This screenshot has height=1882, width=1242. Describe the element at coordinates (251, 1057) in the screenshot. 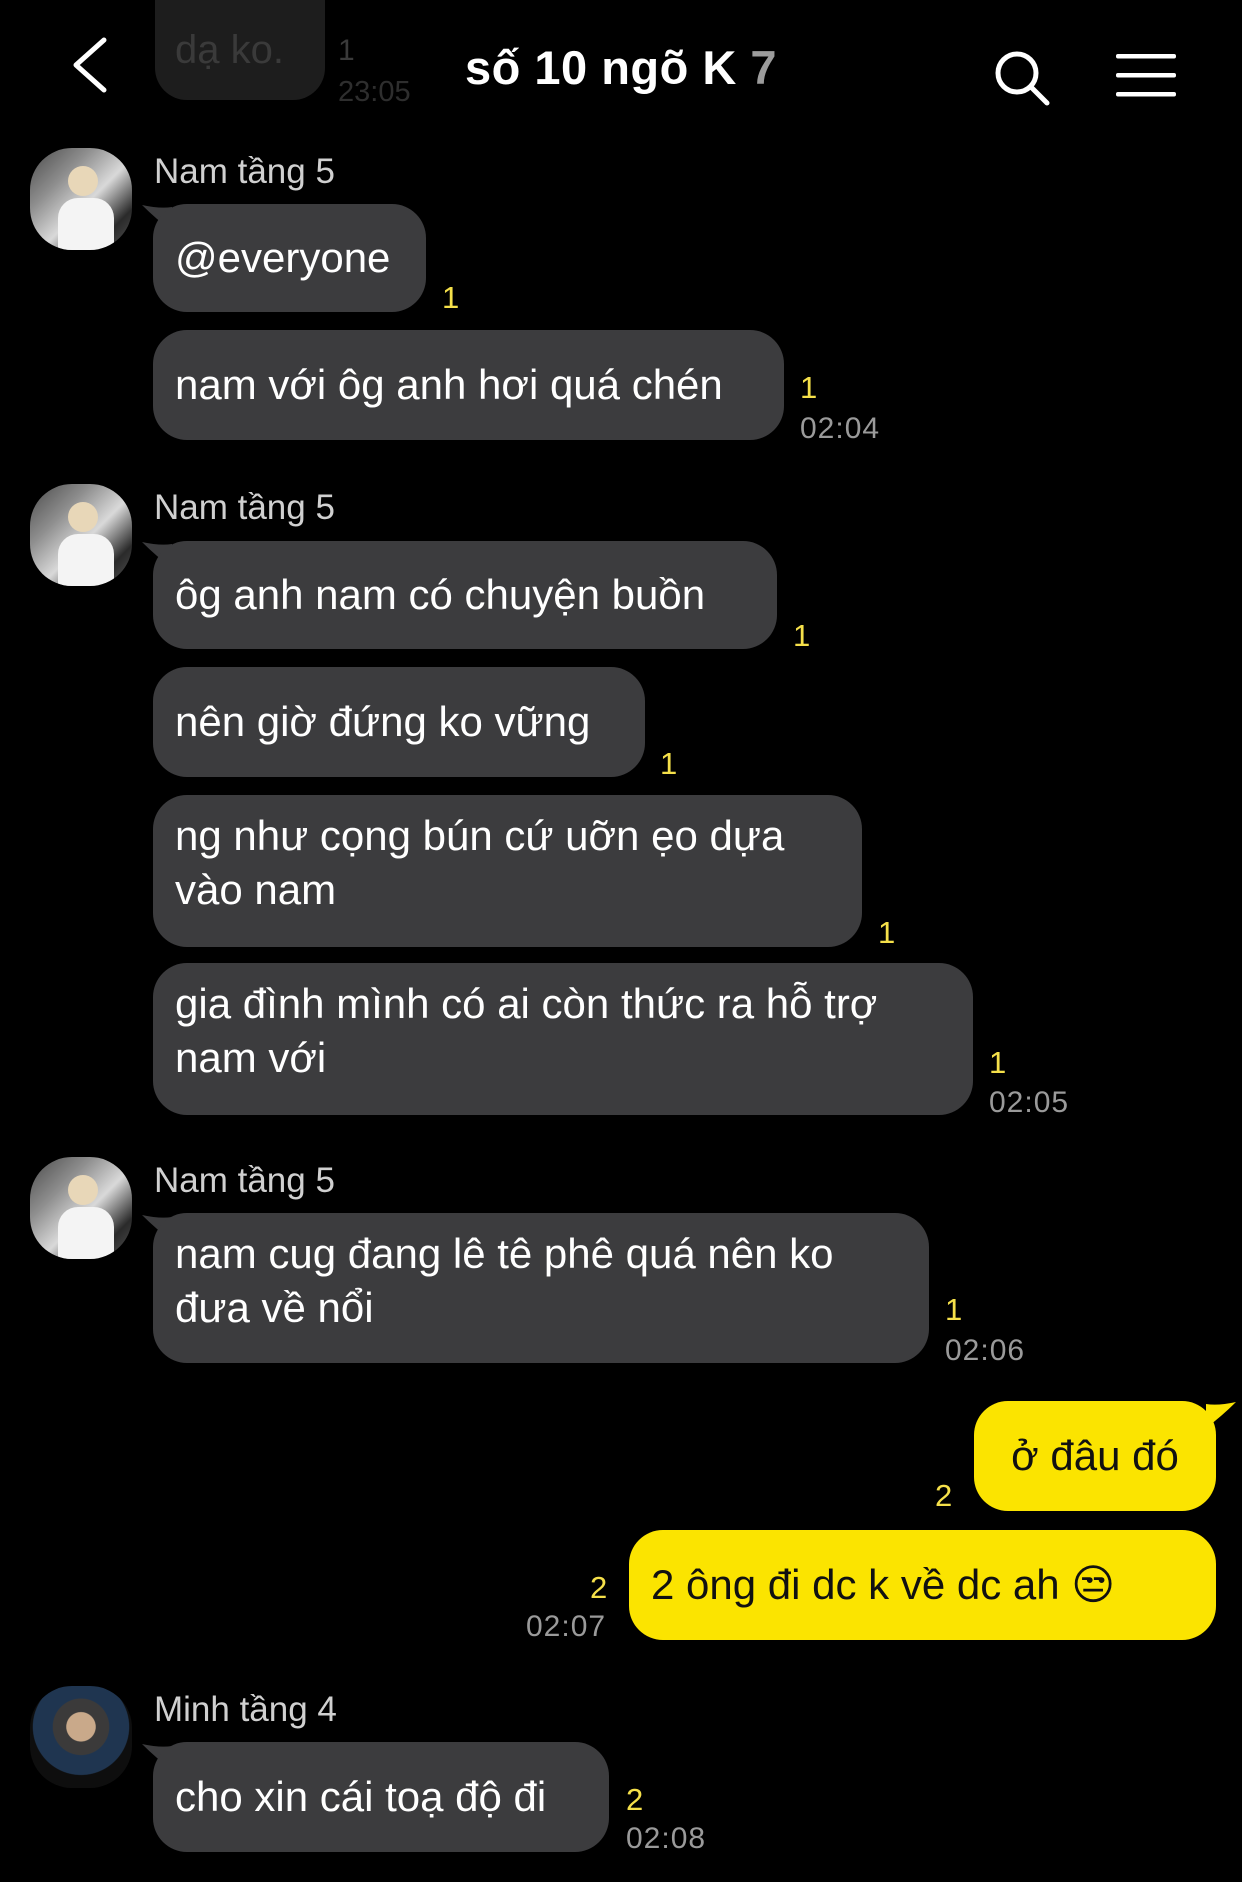

I see `message-text-line: nam với` at that location.